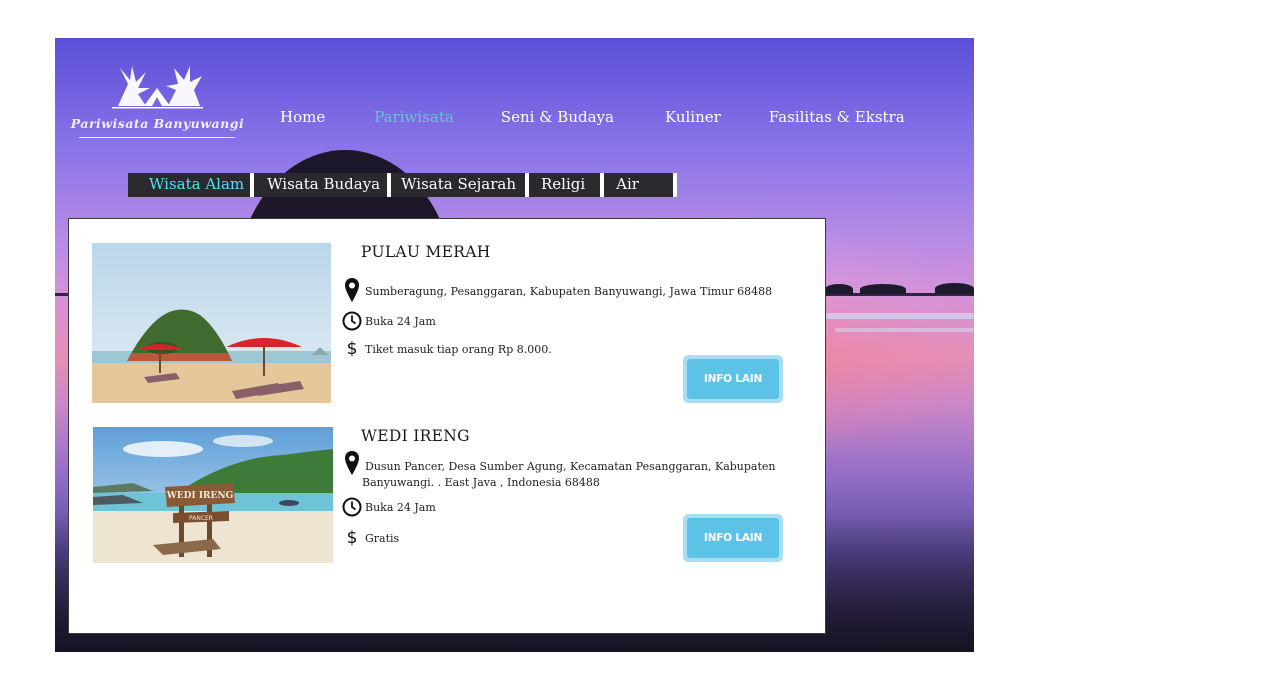 The width and height of the screenshot is (1268, 696). What do you see at coordinates (693, 119) in the screenshot?
I see `nav-kuliner: Kuliner` at bounding box center [693, 119].